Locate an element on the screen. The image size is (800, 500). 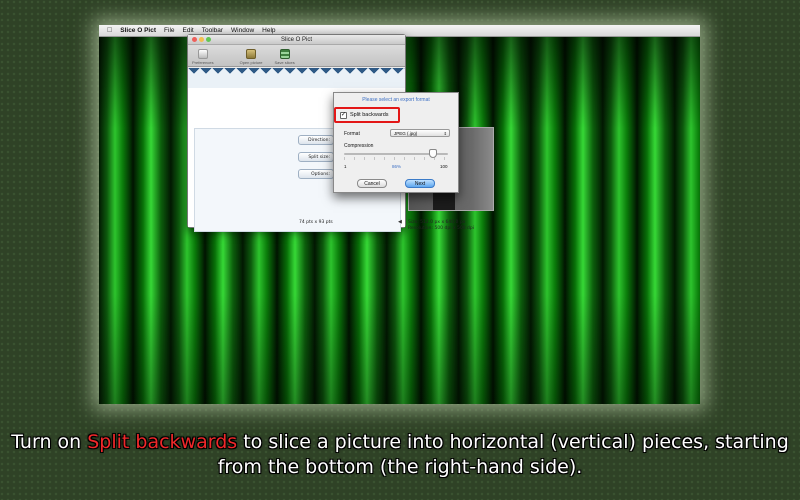
format-select: JPEG (.jpg) is located at coordinates (420, 133).